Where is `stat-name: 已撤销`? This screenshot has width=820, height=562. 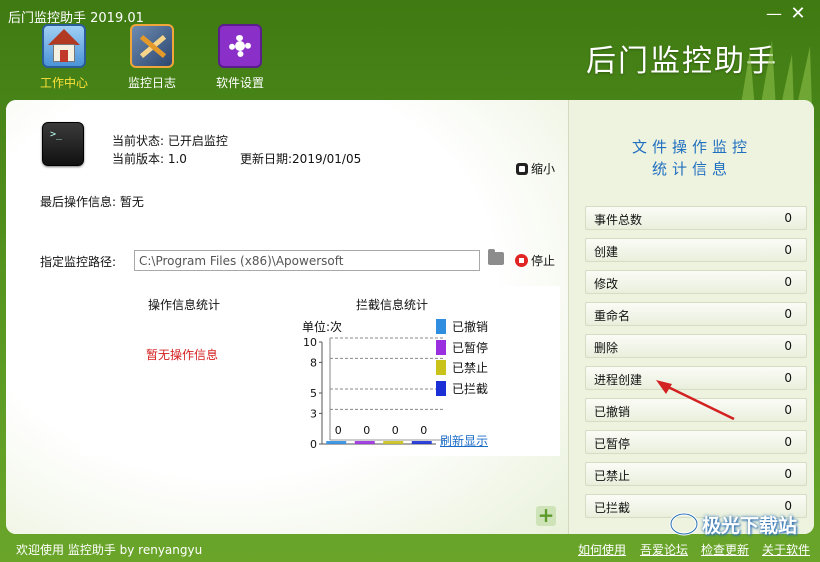 stat-name: 已撤销 is located at coordinates (612, 412).